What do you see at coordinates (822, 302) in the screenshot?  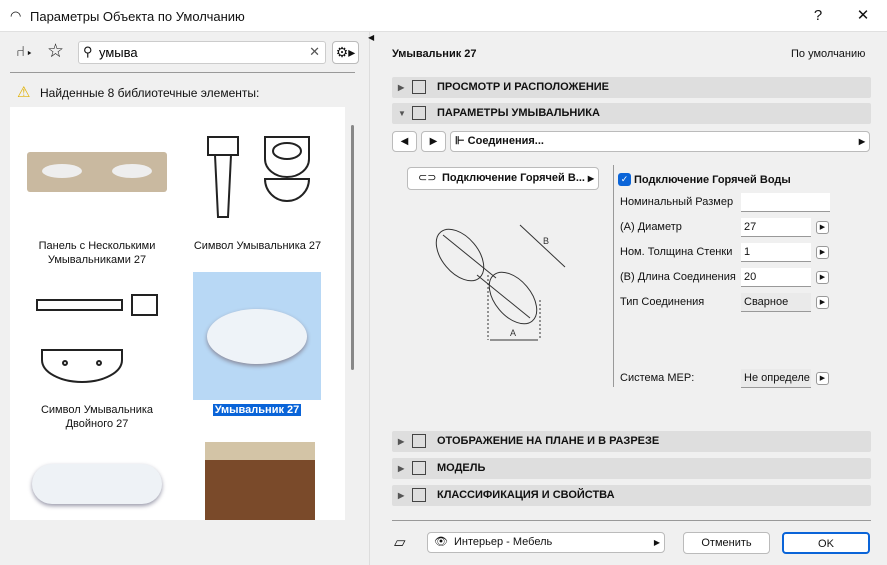 I see `connection-type-menu-button: ▶` at bounding box center [822, 302].